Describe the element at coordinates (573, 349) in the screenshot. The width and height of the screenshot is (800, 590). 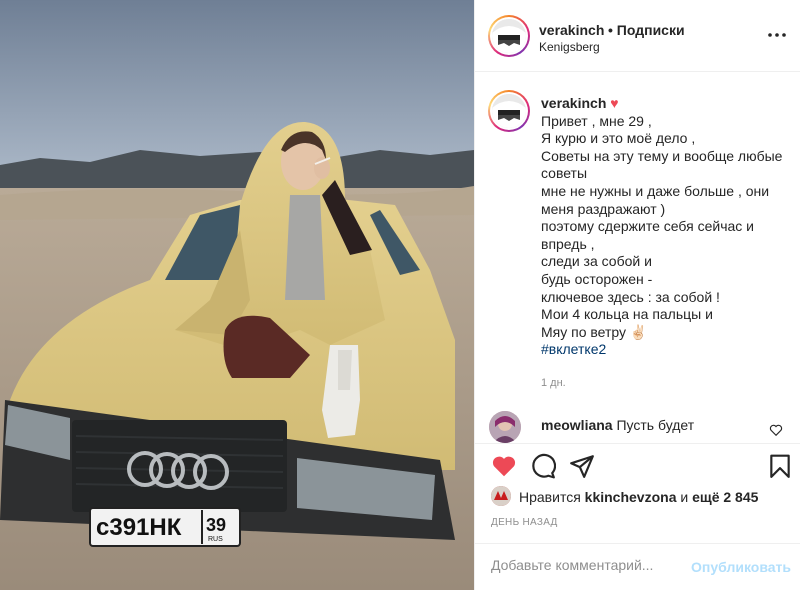
I see `caption-hashtag: #вклетке2` at that location.